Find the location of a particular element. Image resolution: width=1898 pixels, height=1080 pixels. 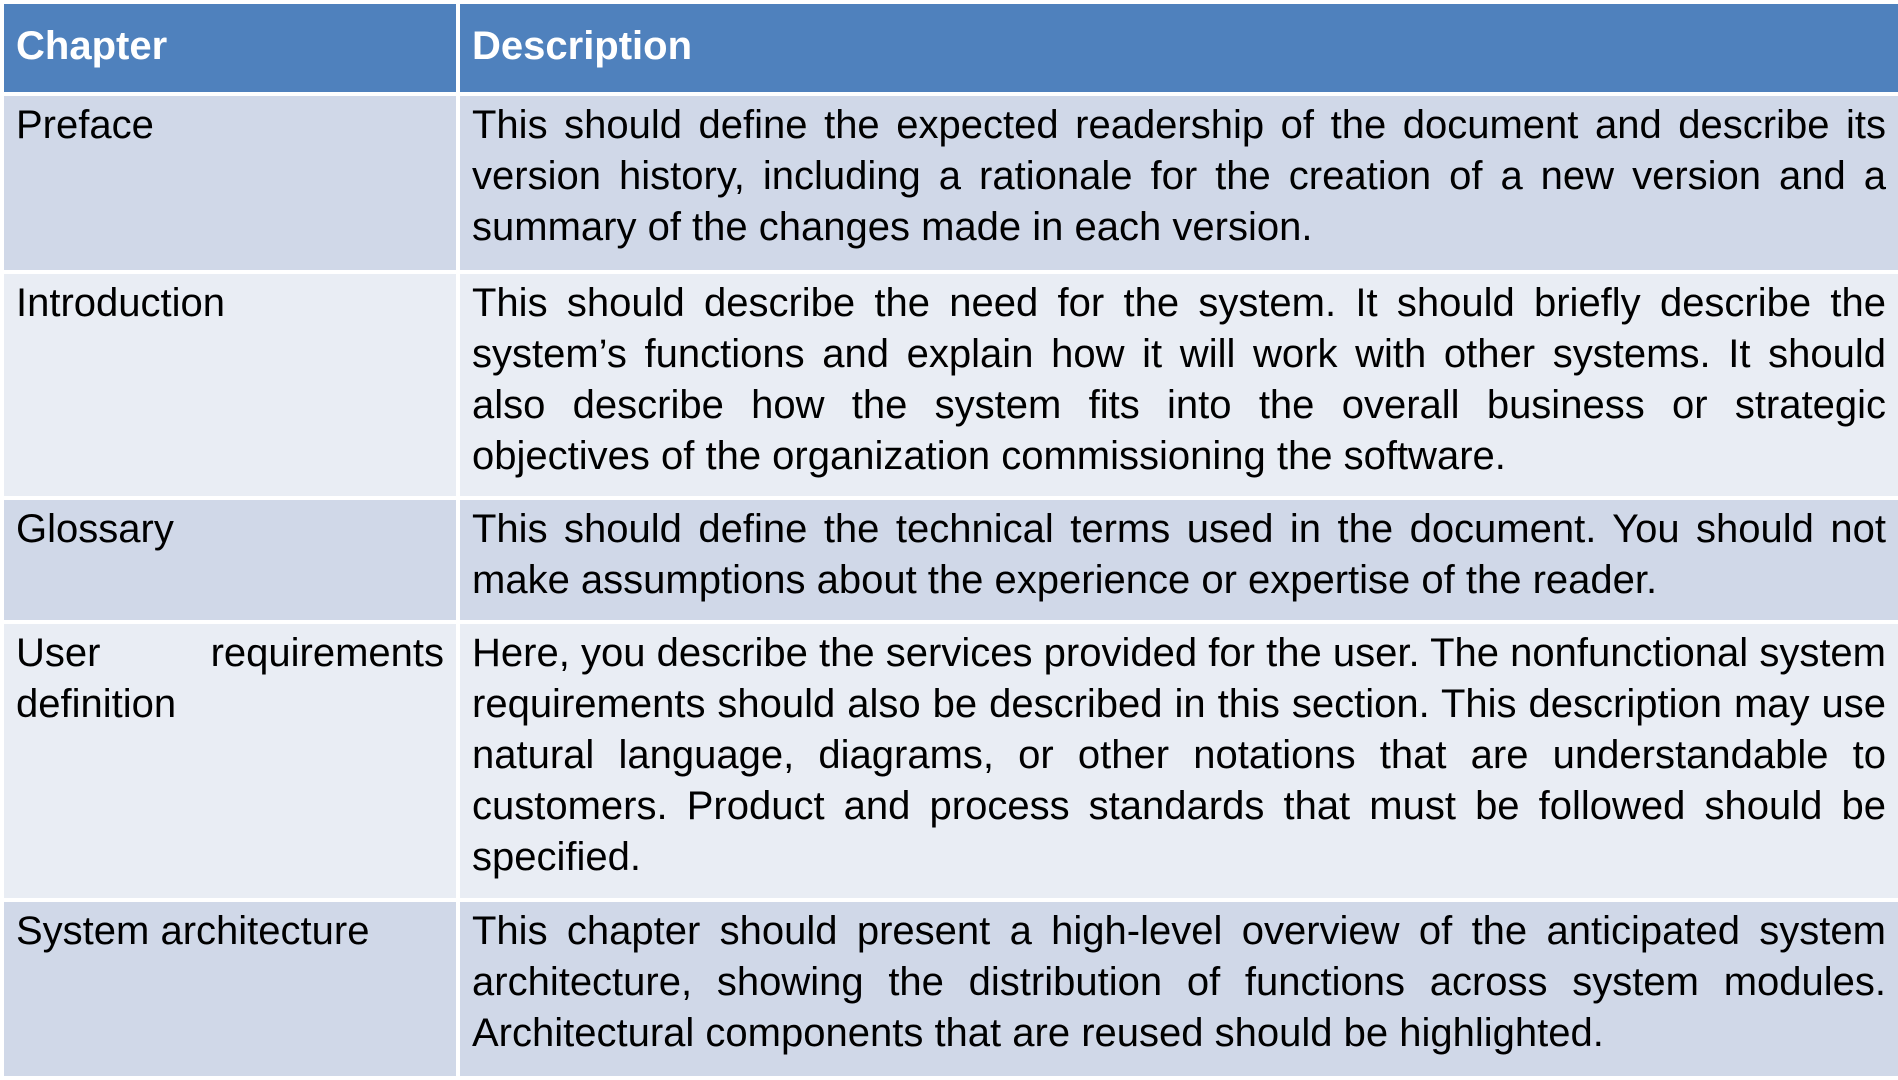

chapter-cell-preface: Preface is located at coordinates (230, 183).